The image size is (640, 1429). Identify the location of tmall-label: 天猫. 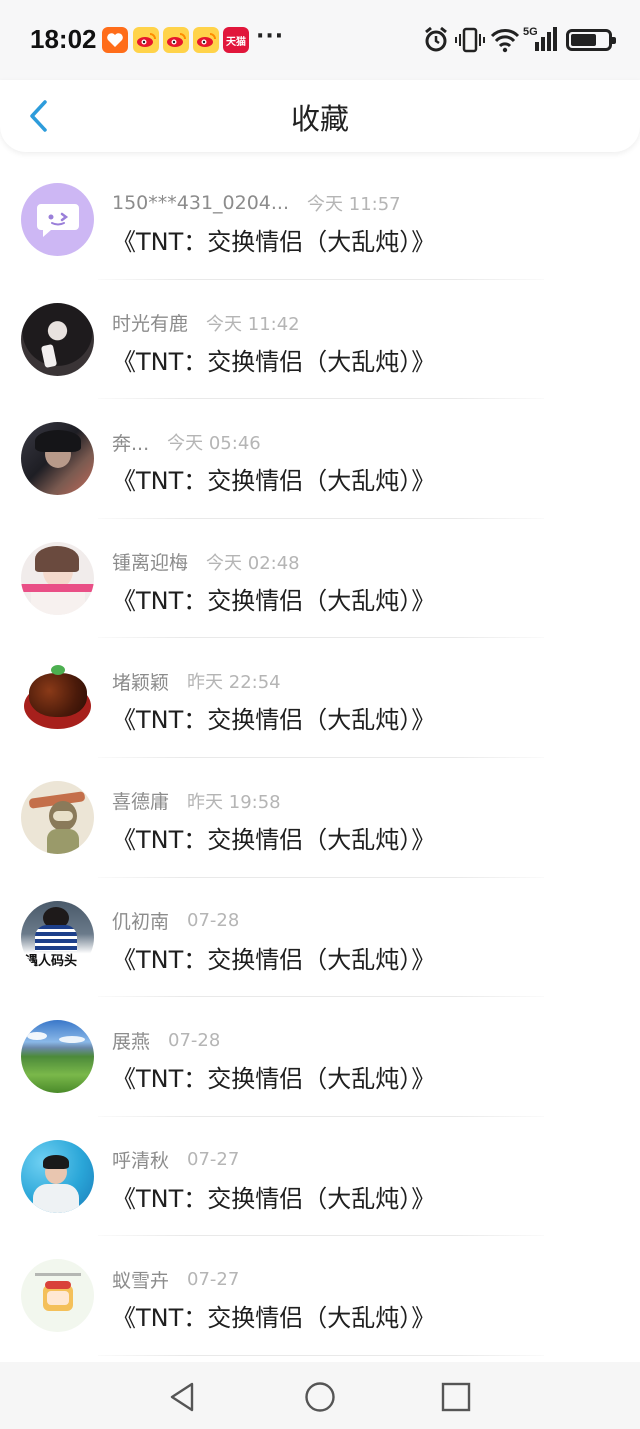
(236, 42).